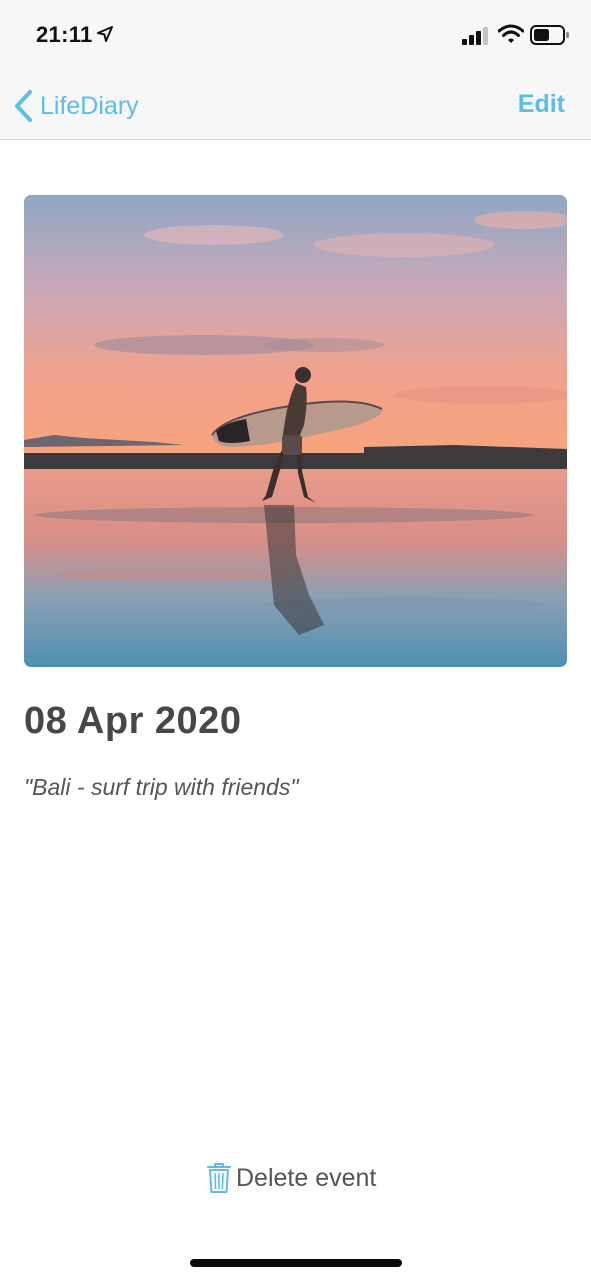 The height and width of the screenshot is (1280, 591). I want to click on navigation-bar: LifeDiary Edit, so click(295, 106).